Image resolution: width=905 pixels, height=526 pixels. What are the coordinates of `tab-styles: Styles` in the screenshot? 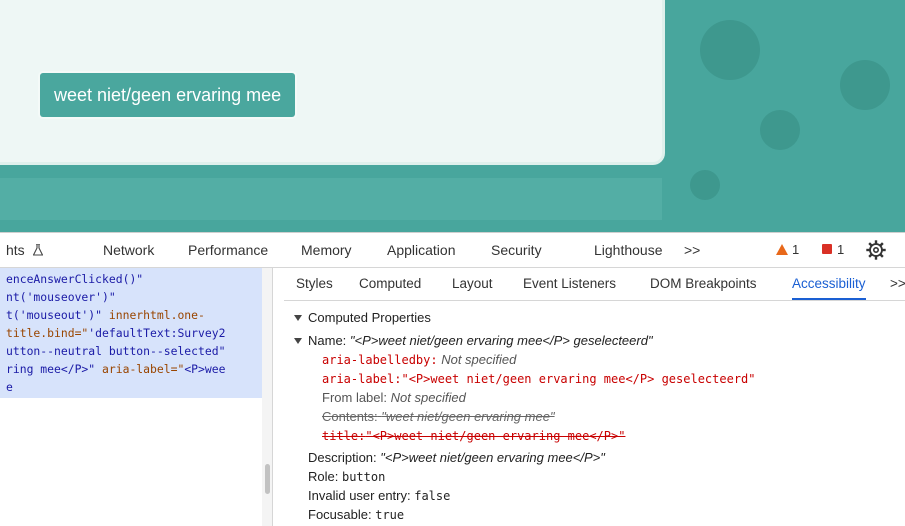 It's located at (314, 284).